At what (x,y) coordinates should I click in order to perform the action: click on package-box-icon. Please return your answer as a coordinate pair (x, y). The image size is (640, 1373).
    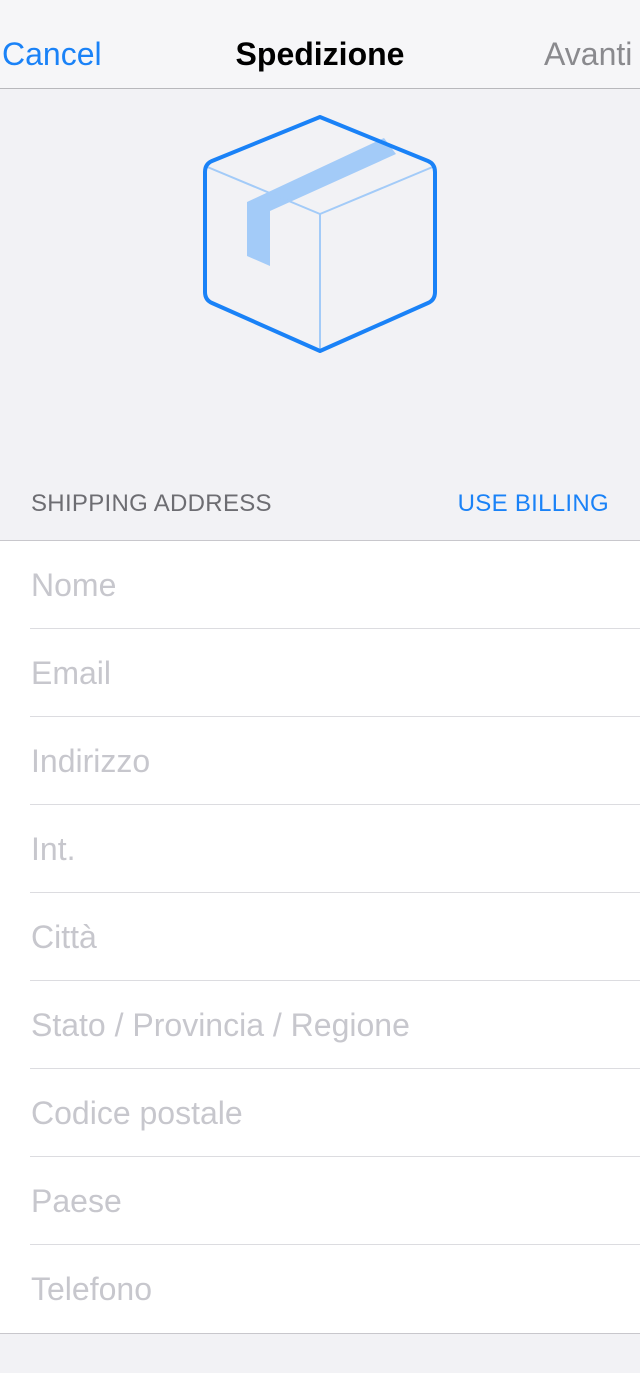
    Looking at the image, I should click on (320, 234).